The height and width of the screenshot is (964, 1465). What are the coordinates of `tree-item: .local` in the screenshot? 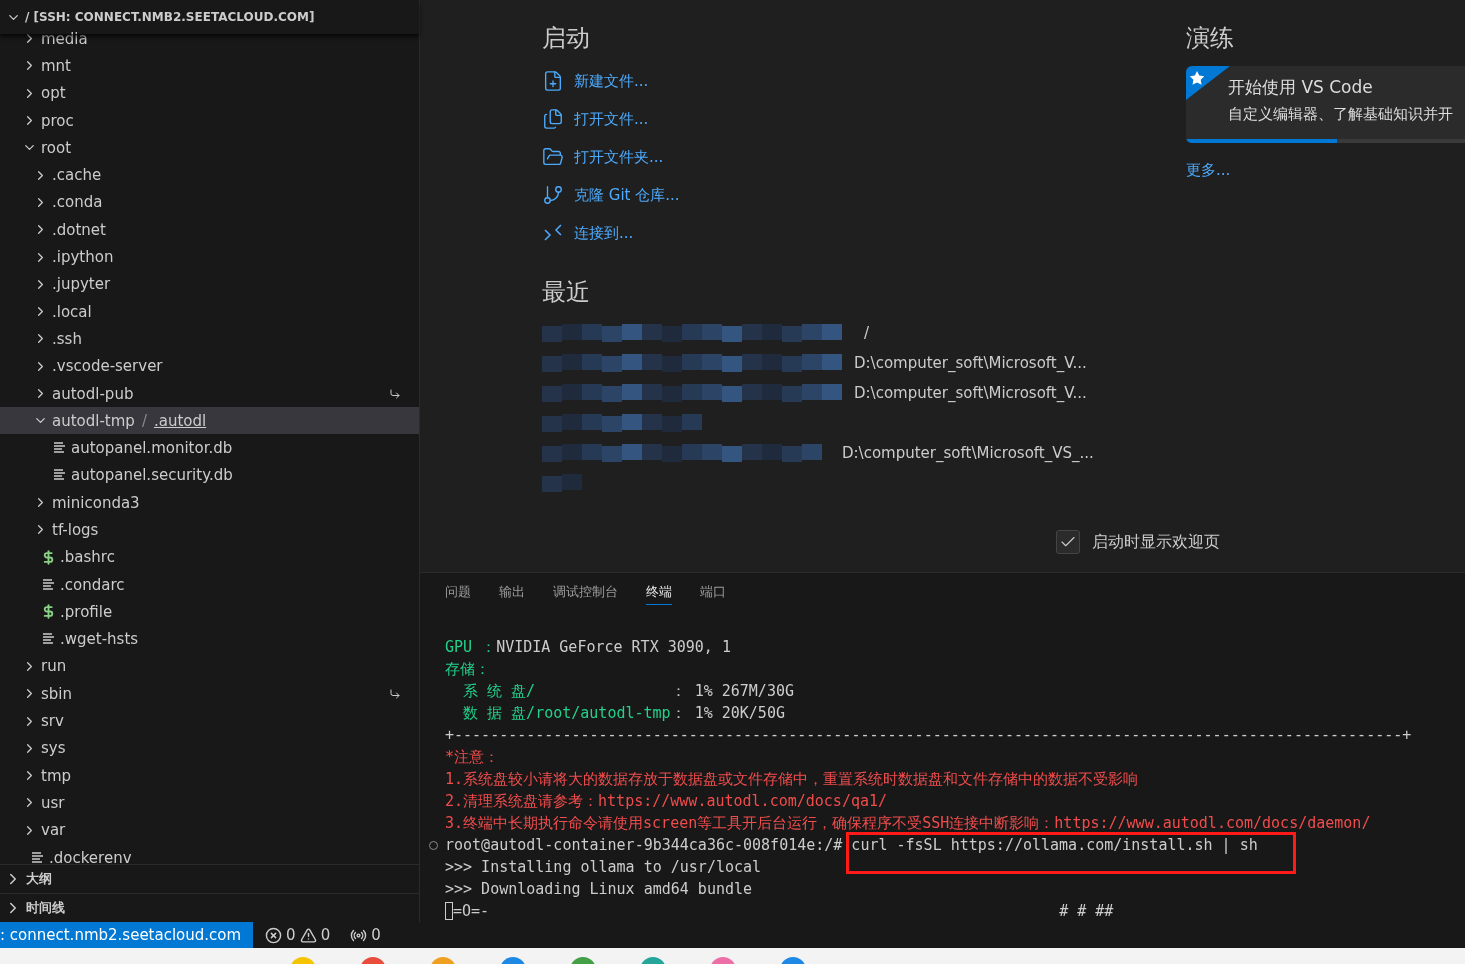 It's located at (209, 311).